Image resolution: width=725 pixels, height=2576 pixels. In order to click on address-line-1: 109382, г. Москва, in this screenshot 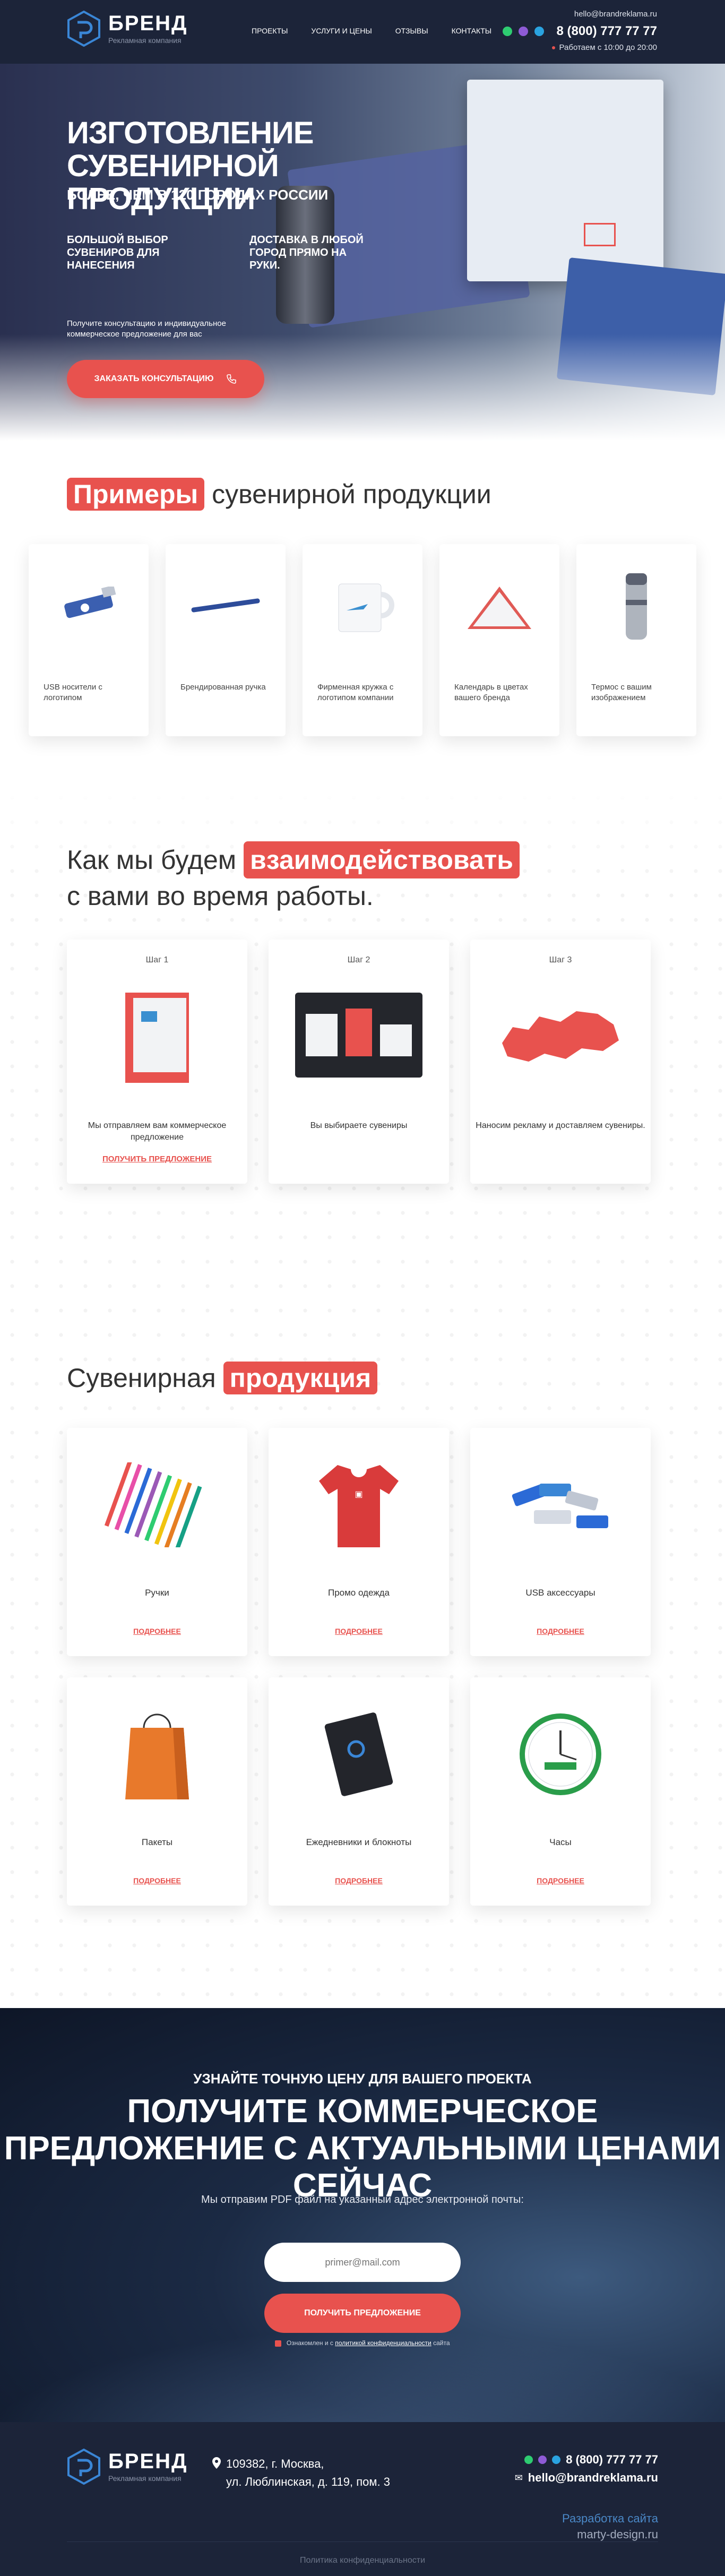, I will do `click(275, 2463)`.